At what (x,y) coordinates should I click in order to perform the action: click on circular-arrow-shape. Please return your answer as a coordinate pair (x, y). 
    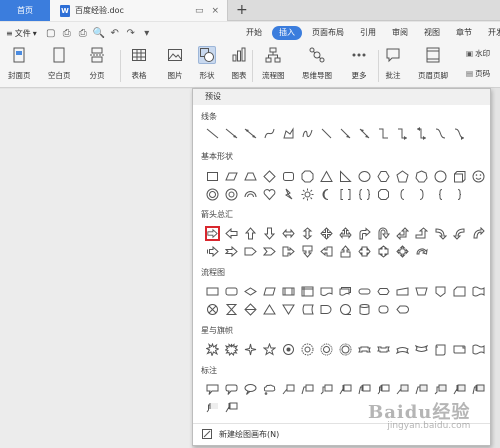
    Looking at the image, I should click on (421, 251).